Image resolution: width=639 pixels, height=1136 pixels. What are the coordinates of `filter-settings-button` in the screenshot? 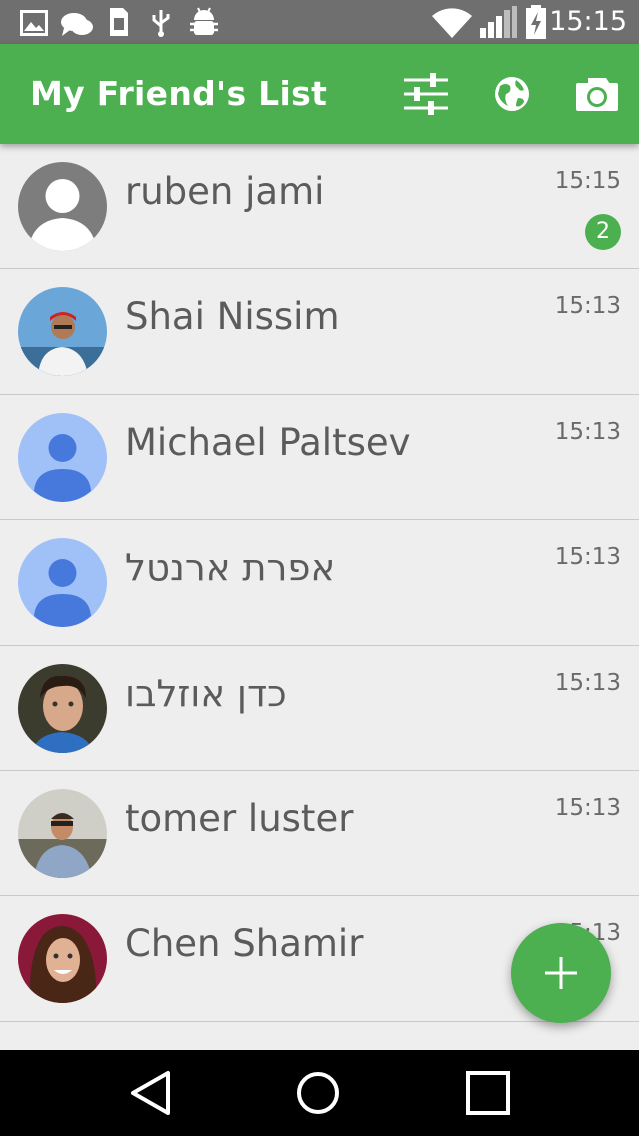 It's located at (426, 94).